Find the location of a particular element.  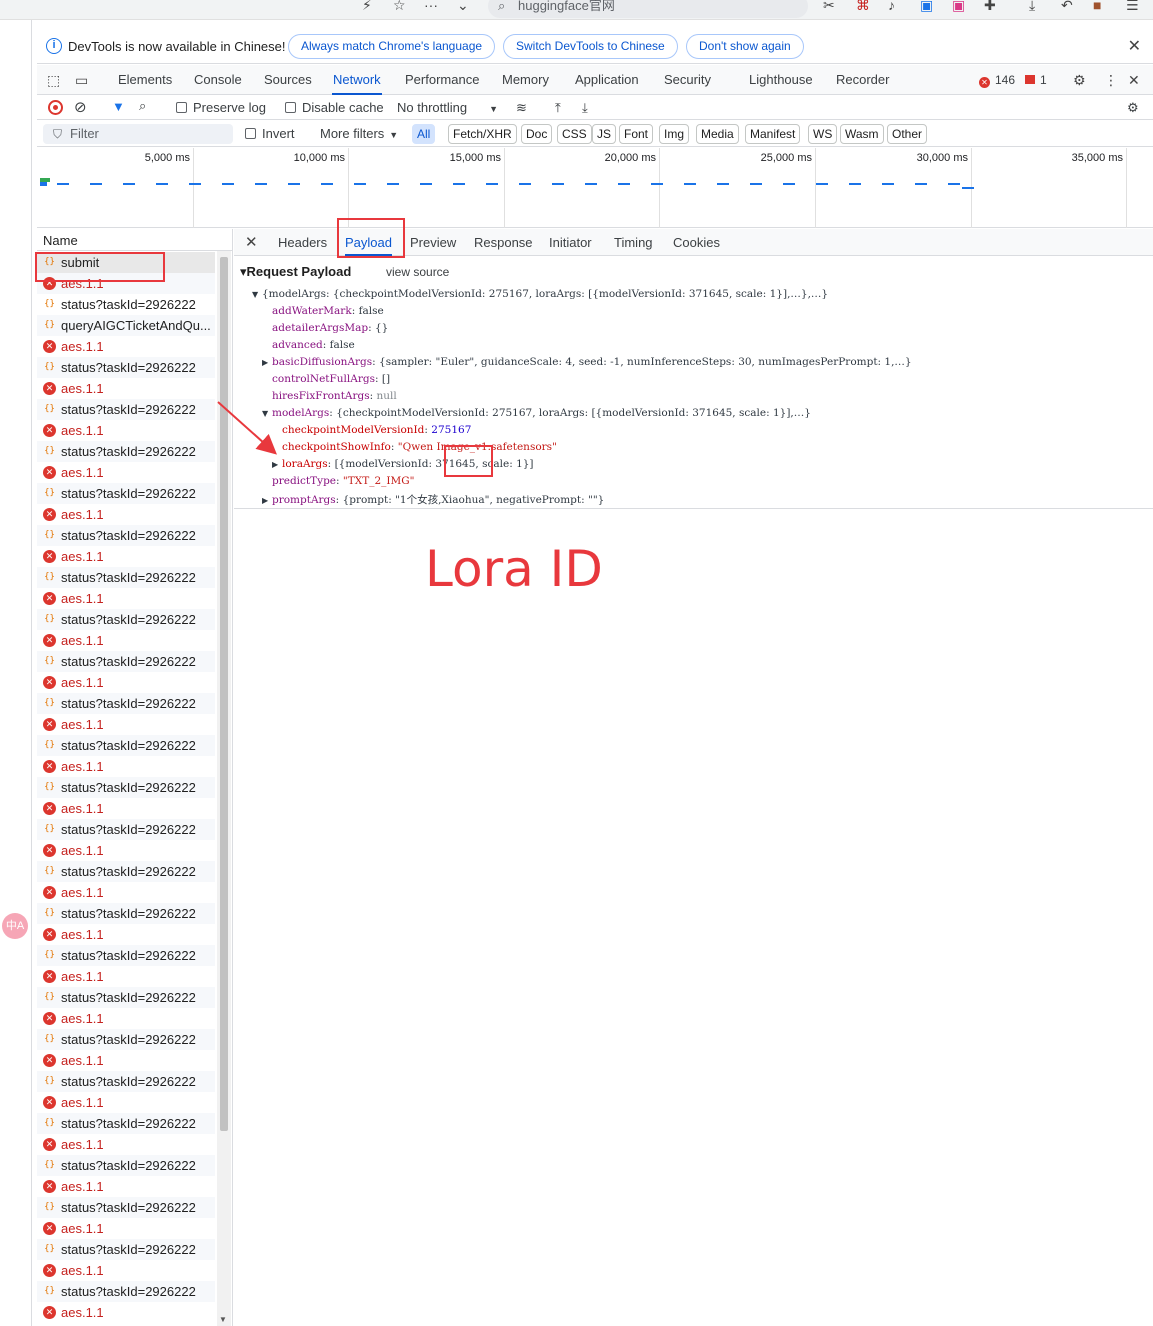

lora-id-annotation: Lora ID is located at coordinates (514, 569).